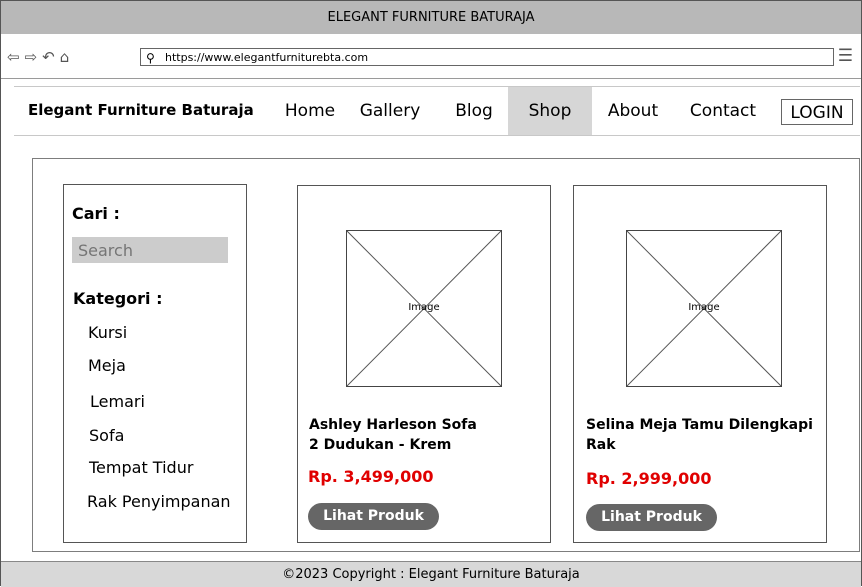 The height and width of the screenshot is (587, 862). Describe the element at coordinates (699, 435) in the screenshot. I see `product-name: Selina Meja Tamu Dilengkapi Rak` at that location.